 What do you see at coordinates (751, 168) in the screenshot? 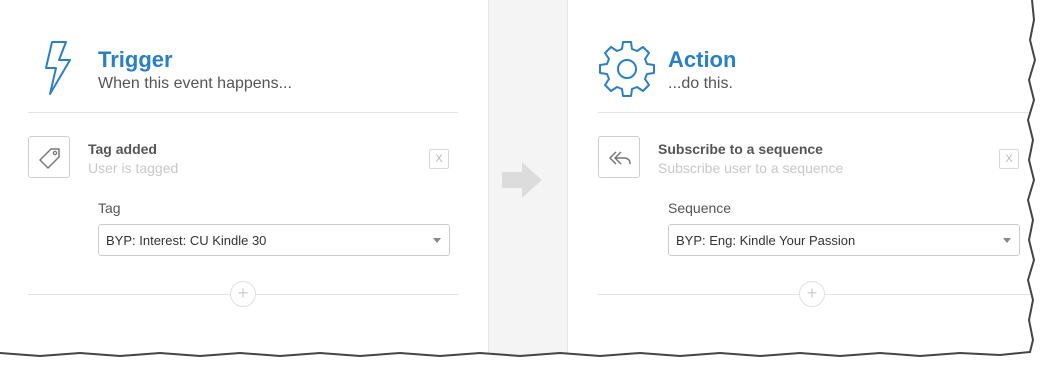
I see `action-step-subtitle: Subscribe user to a sequence` at bounding box center [751, 168].